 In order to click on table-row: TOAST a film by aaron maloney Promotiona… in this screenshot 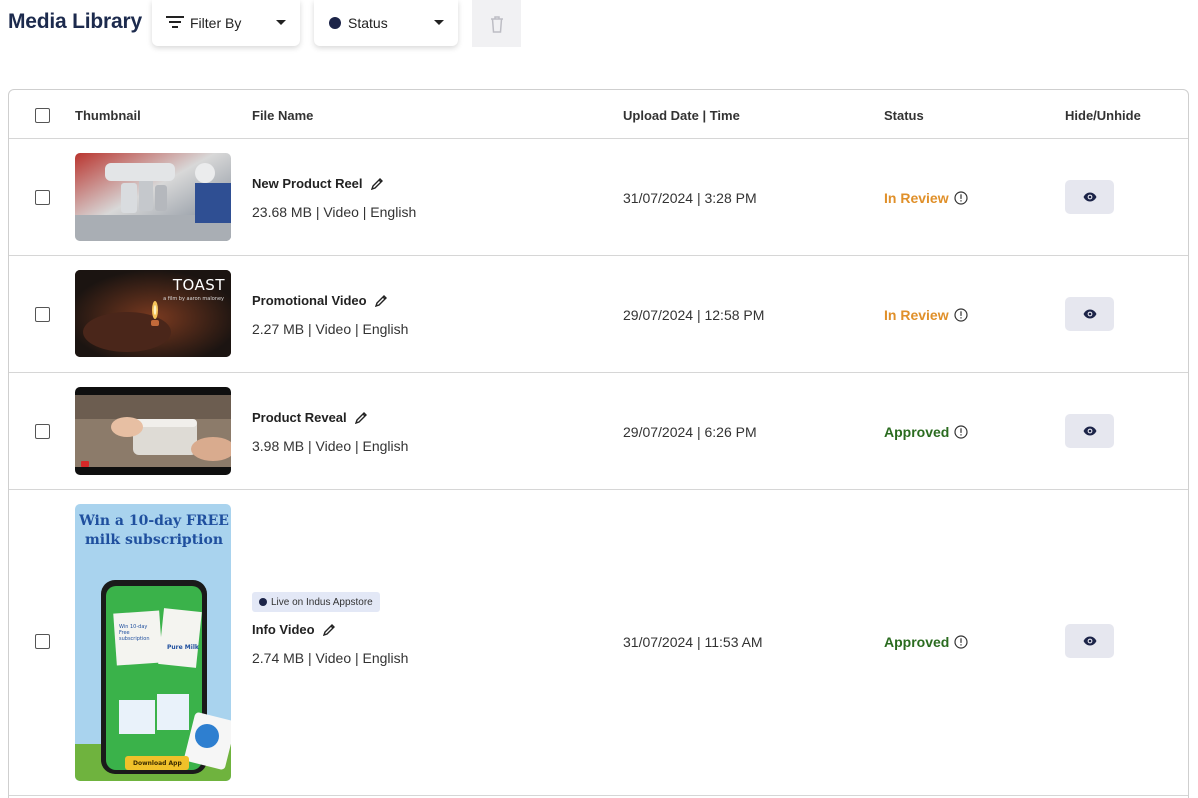, I will do `click(598, 314)`.